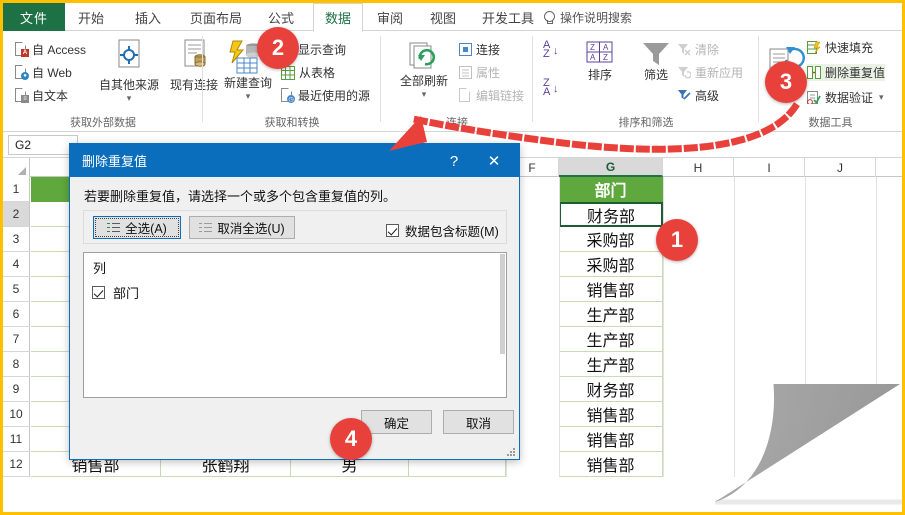  What do you see at coordinates (551, 50) in the screenshot?
I see `sort-asc-button: A Z ↓` at bounding box center [551, 50].